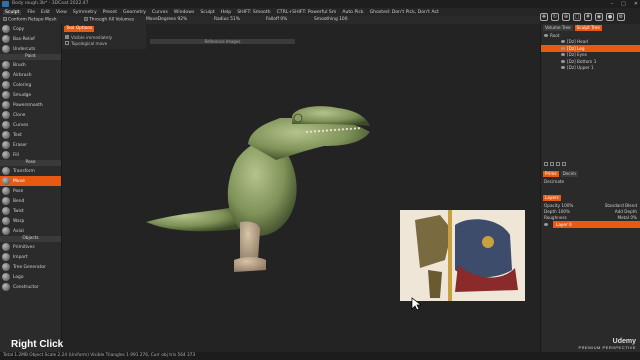 This screenshot has height=360, width=640. I want to click on menu-edit: Edit, so click(45, 12).